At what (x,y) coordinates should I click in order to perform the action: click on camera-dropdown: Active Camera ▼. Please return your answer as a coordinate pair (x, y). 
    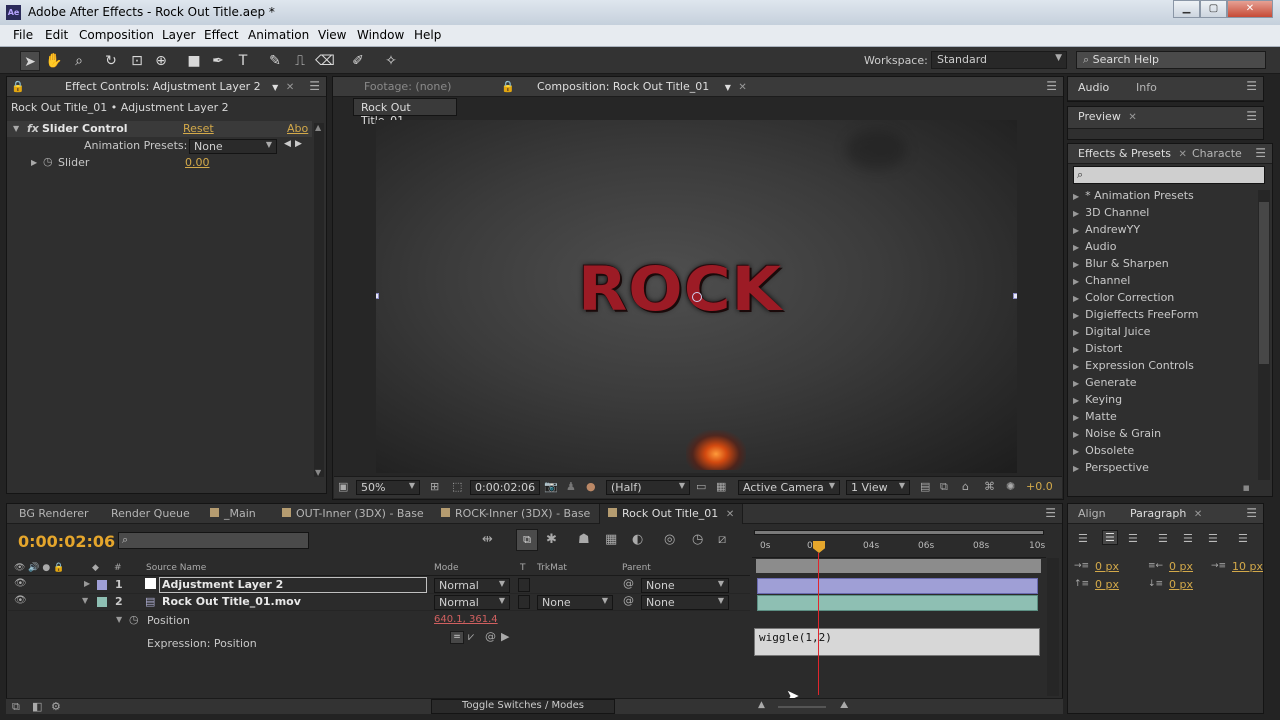
    Looking at the image, I should click on (789, 487).